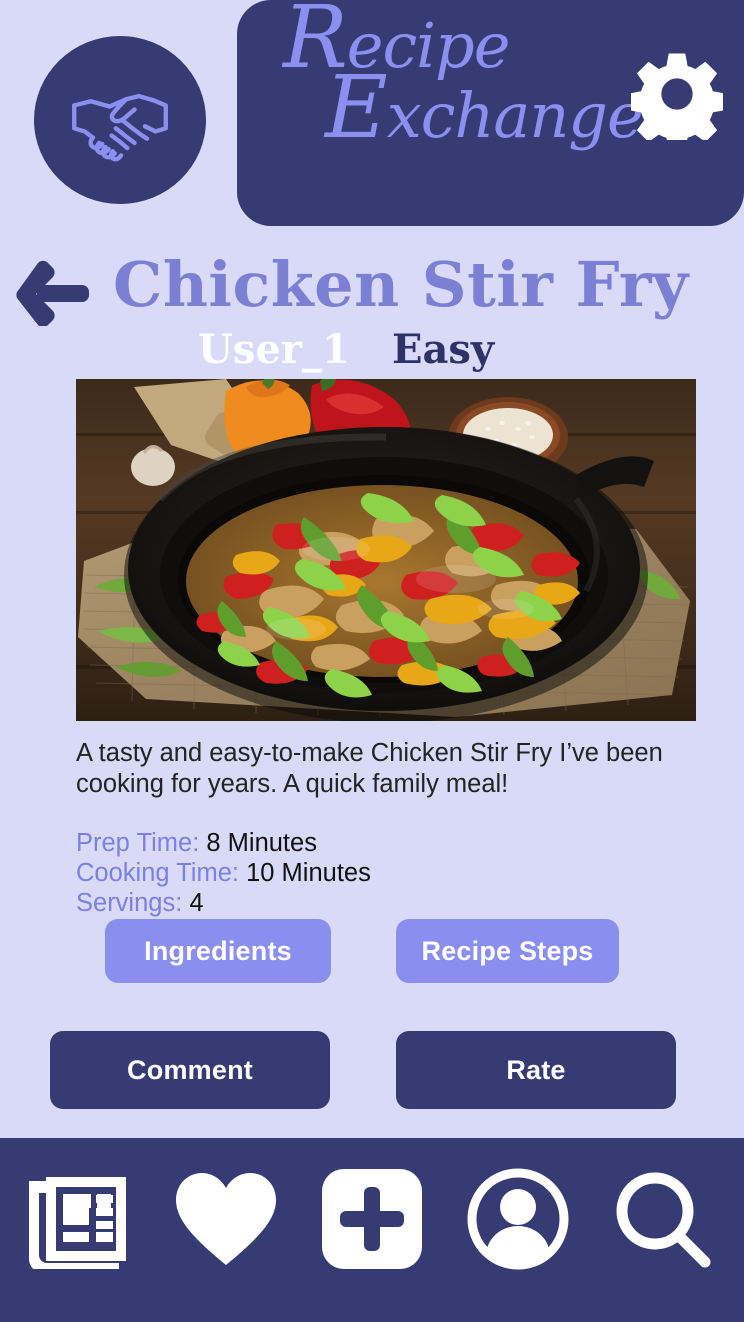  Describe the element at coordinates (401, 284) in the screenshot. I see `page-title: Chicken Stir Fry` at that location.